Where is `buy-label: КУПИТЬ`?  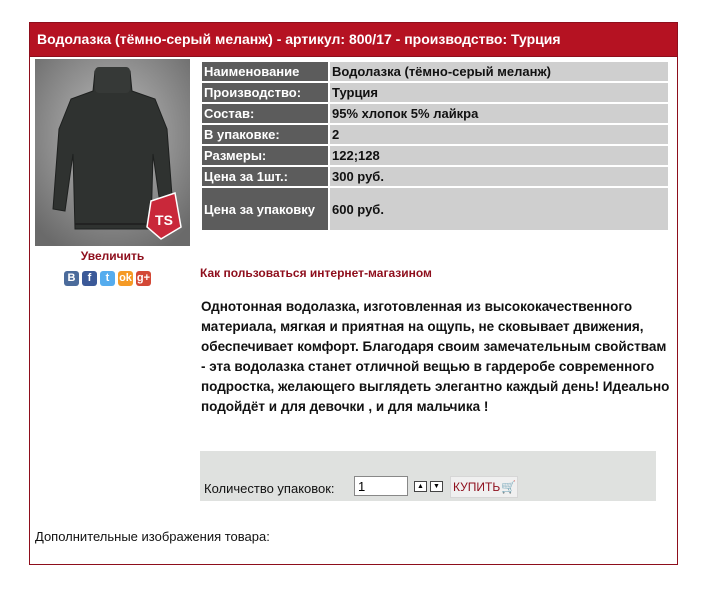 buy-label: КУПИТЬ is located at coordinates (477, 487).